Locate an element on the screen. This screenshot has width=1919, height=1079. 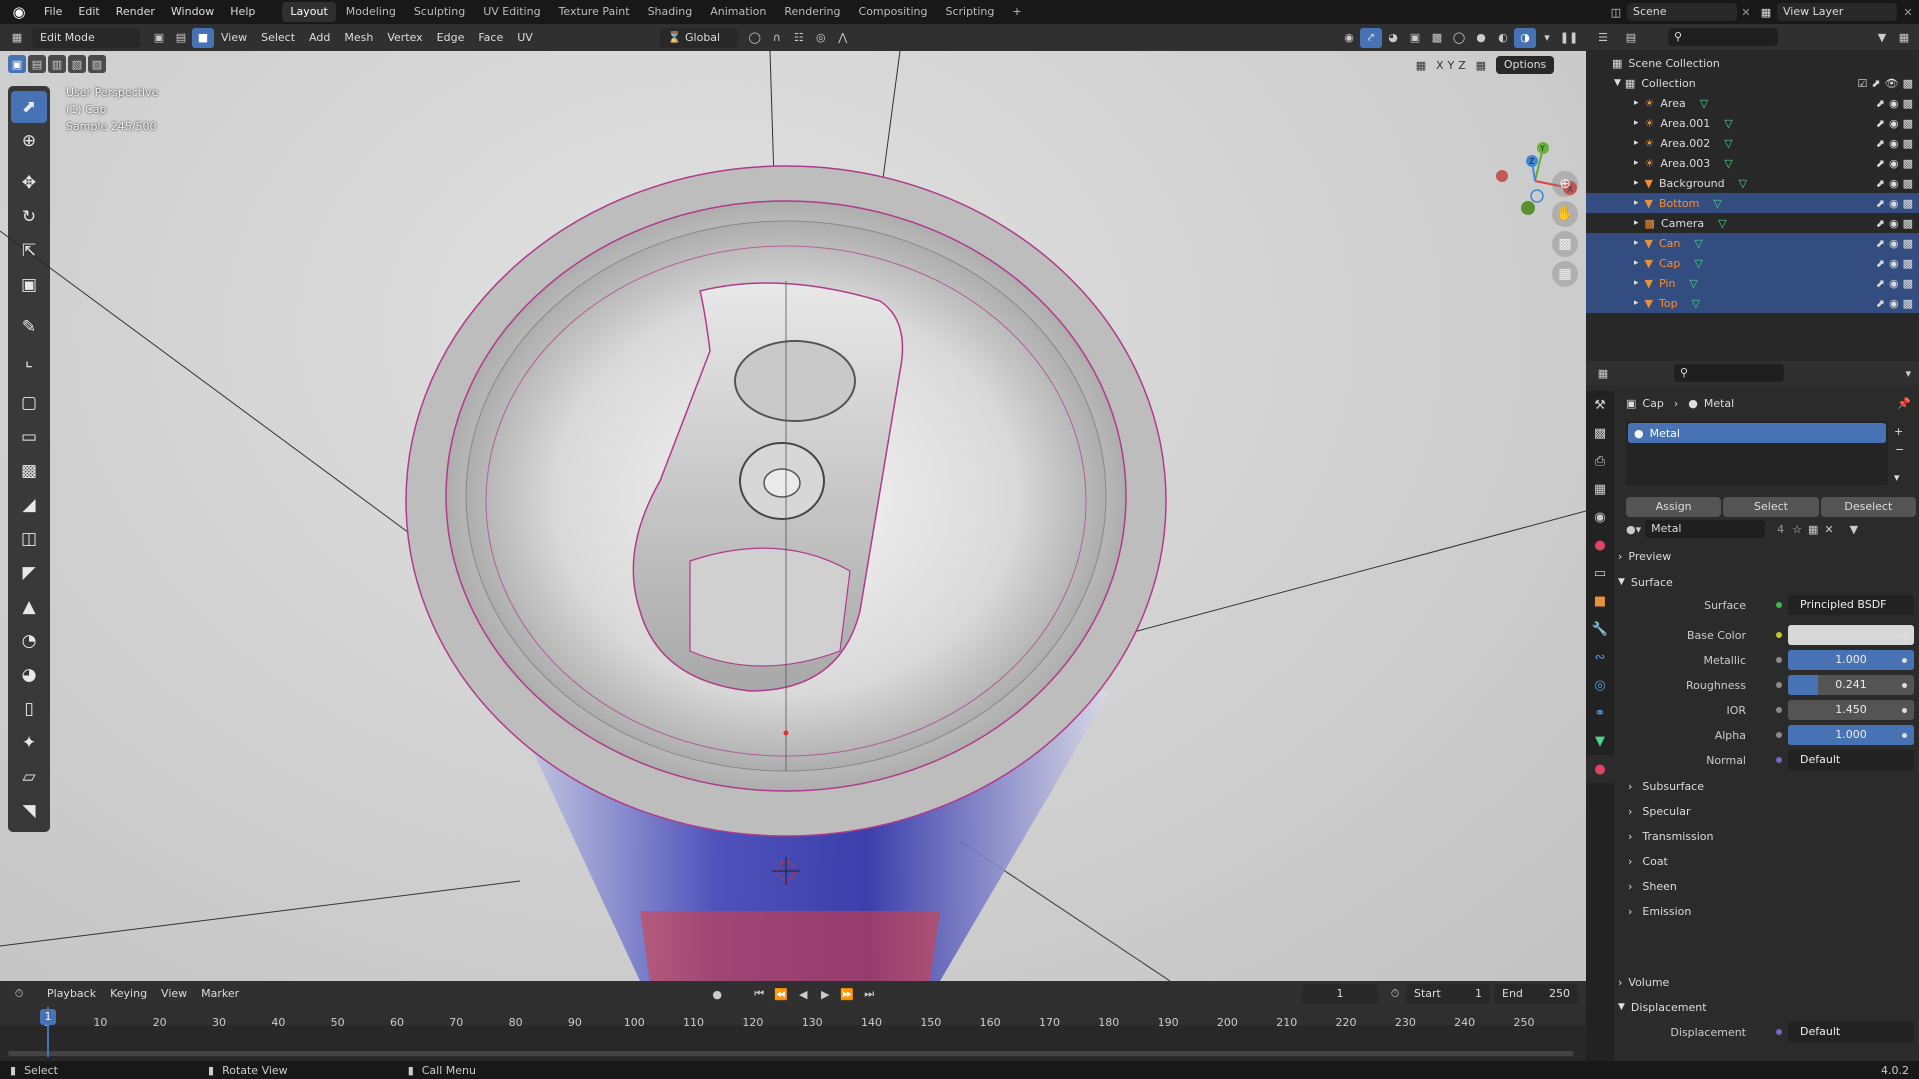
outliner-search-input: ⚲ is located at coordinates (1723, 37).